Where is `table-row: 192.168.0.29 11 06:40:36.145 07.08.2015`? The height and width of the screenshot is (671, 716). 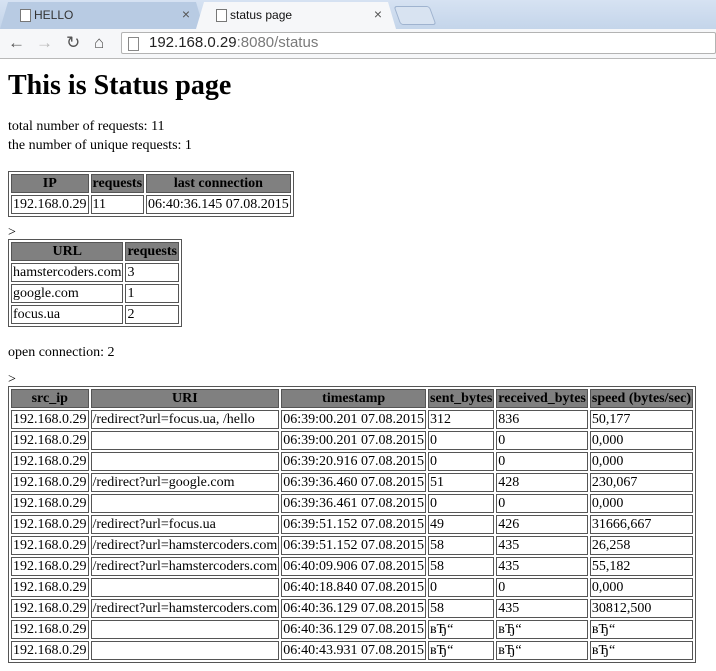 table-row: 192.168.0.29 11 06:40:36.145 07.08.2015 is located at coordinates (151, 204).